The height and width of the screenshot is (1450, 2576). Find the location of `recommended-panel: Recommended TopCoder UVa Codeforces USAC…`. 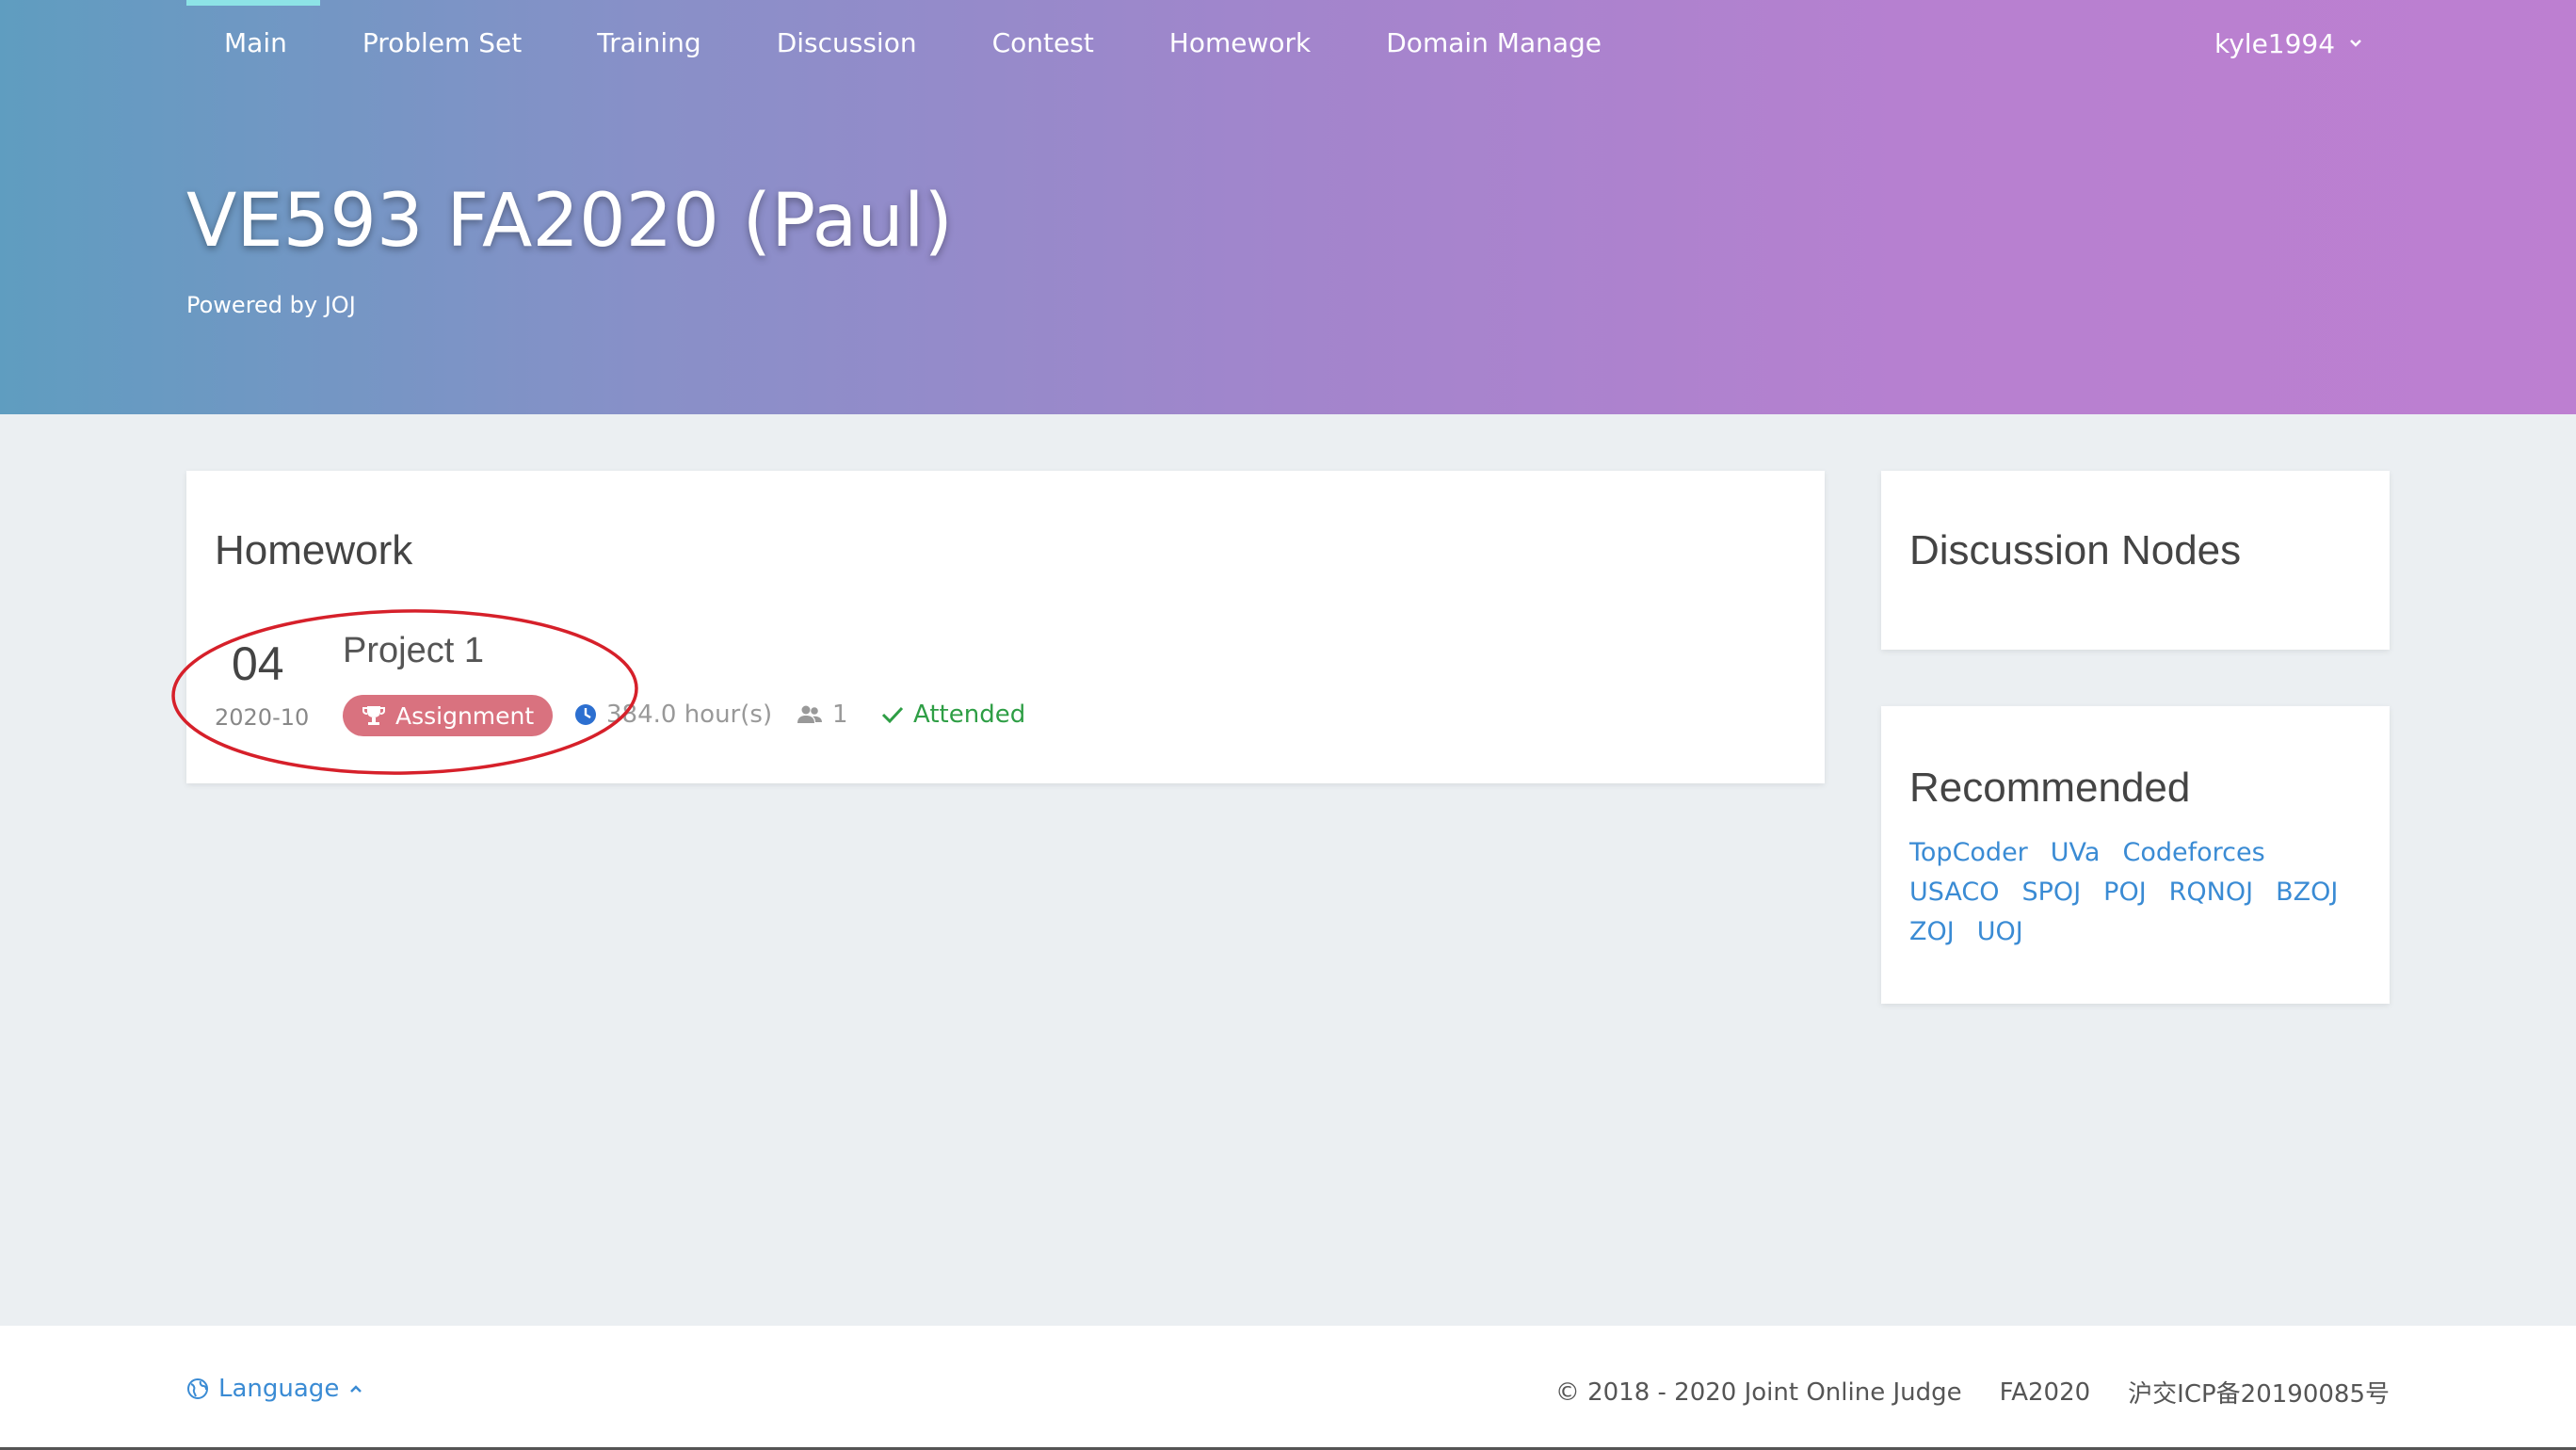

recommended-panel: Recommended TopCoder UVa Codeforces USAC… is located at coordinates (2135, 855).